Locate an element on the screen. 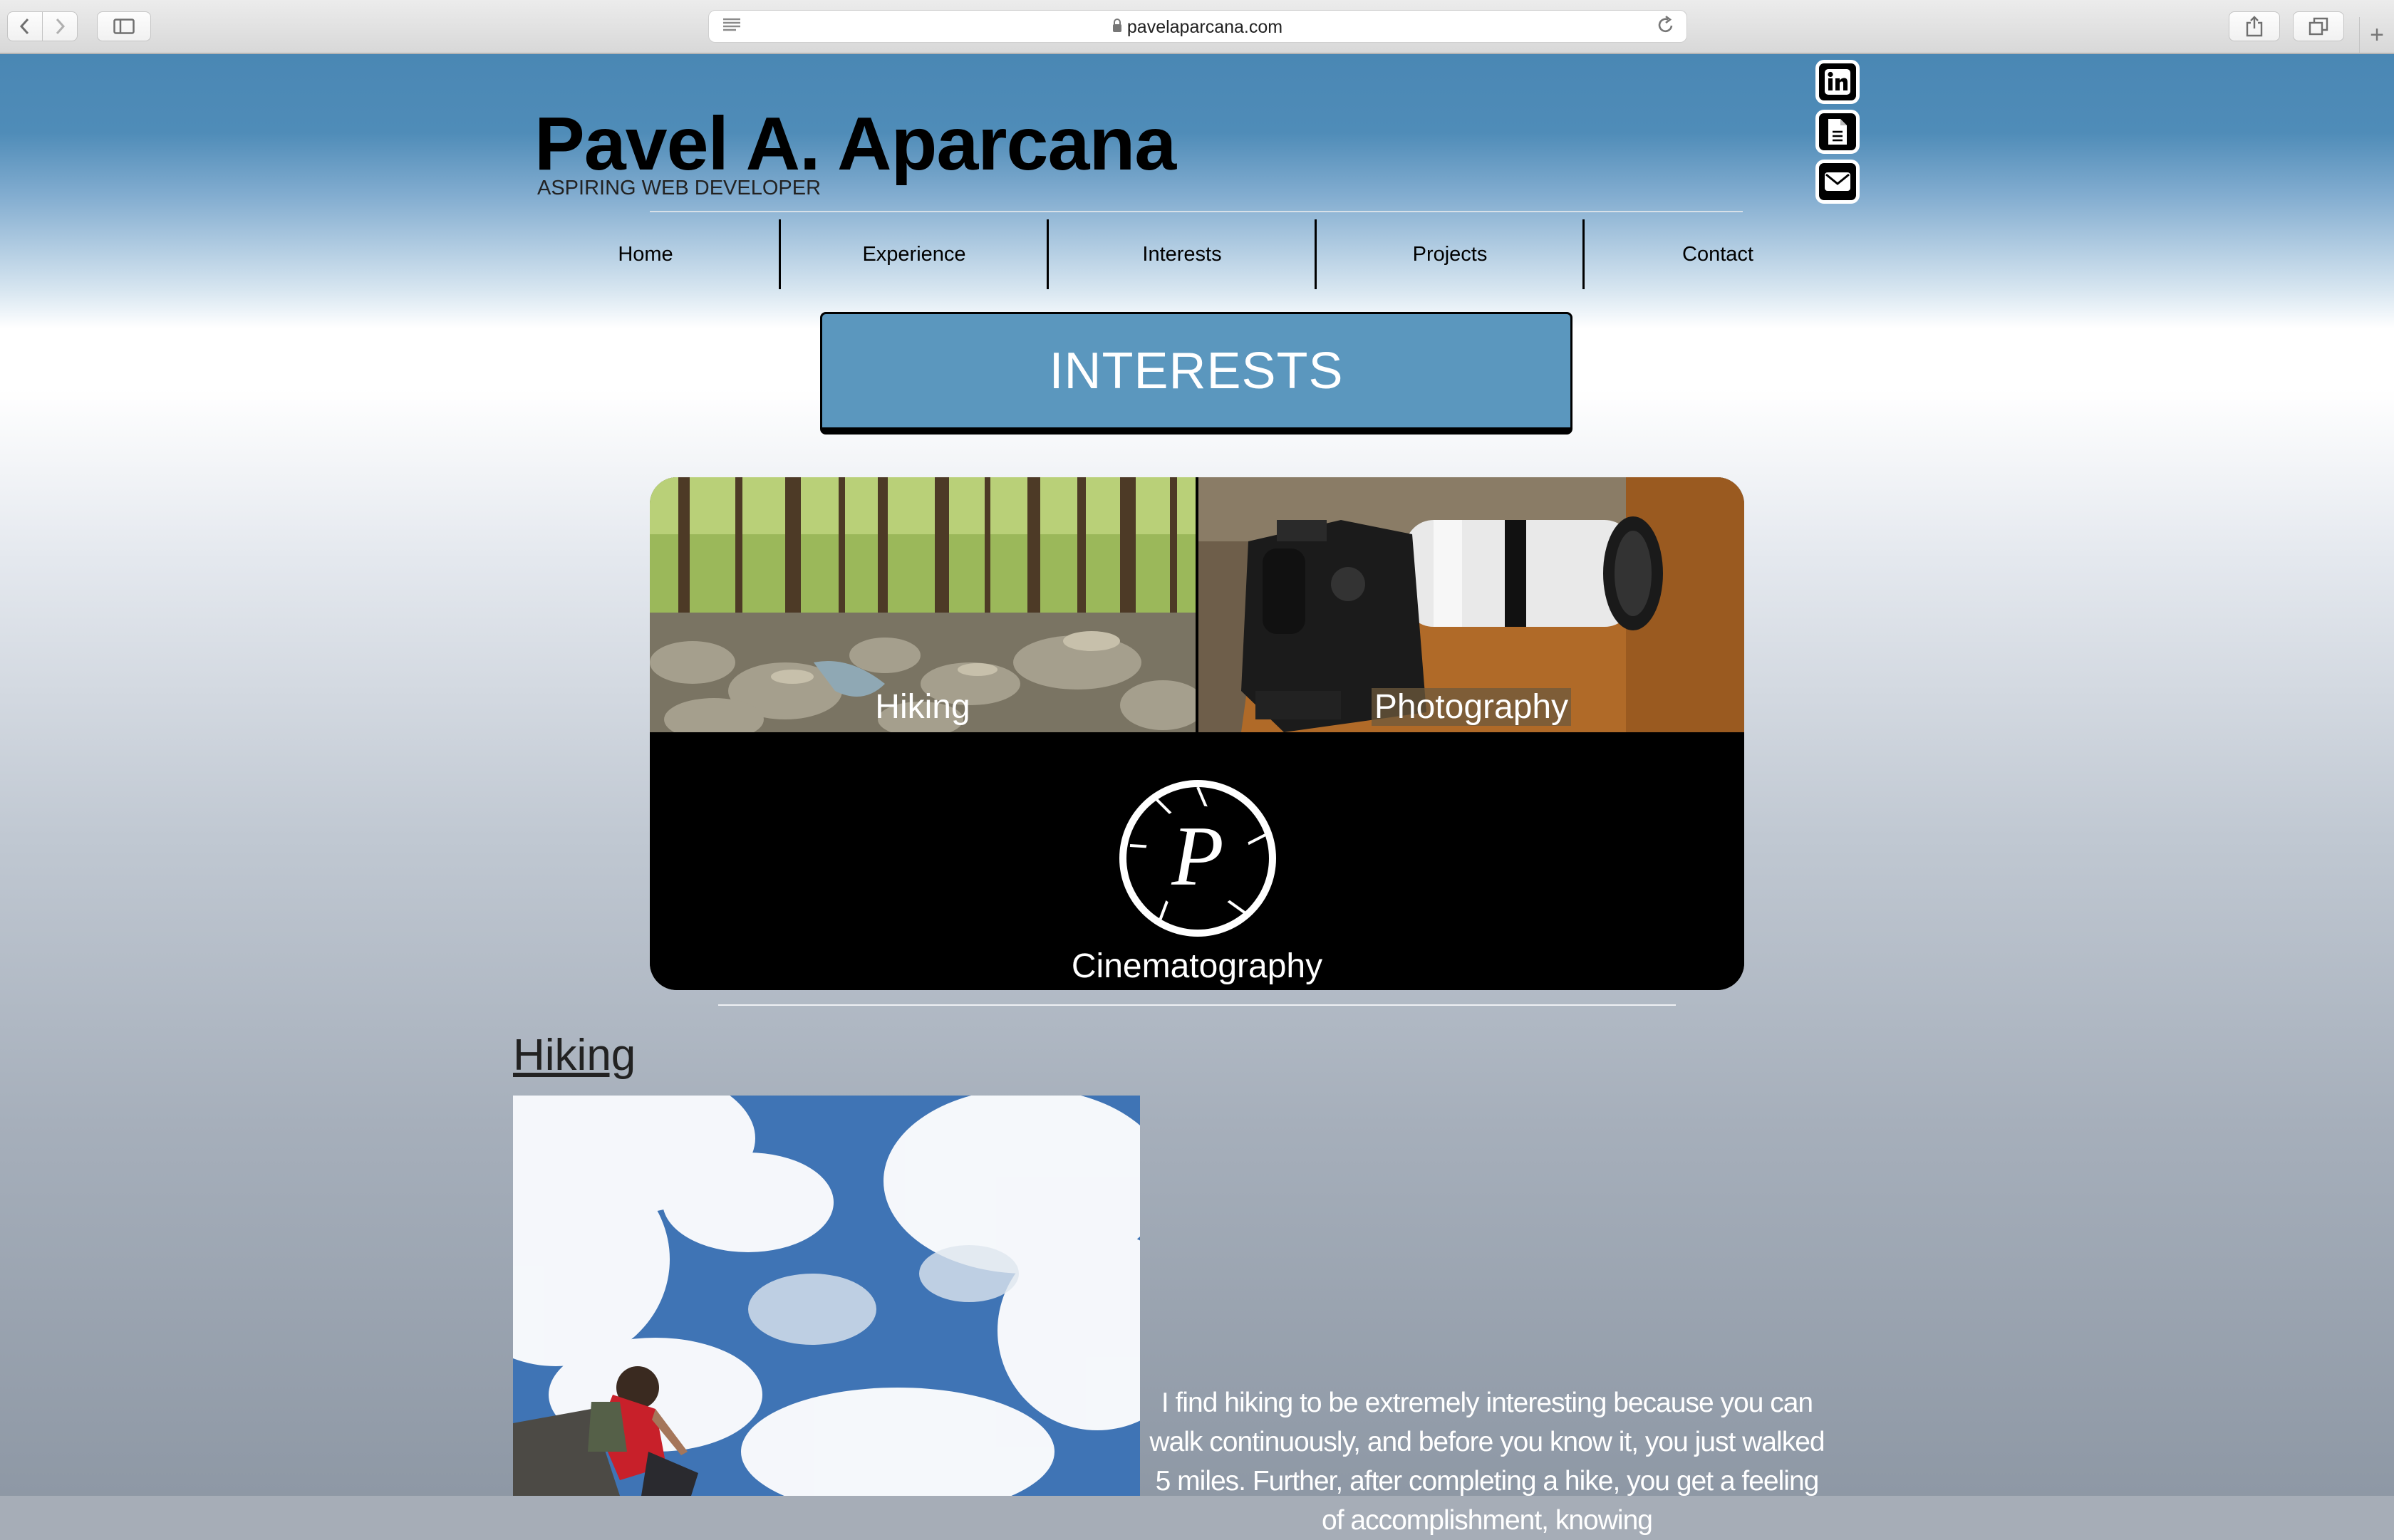  browser-toolbar: pavelaparcana.com + is located at coordinates (1197, 27).